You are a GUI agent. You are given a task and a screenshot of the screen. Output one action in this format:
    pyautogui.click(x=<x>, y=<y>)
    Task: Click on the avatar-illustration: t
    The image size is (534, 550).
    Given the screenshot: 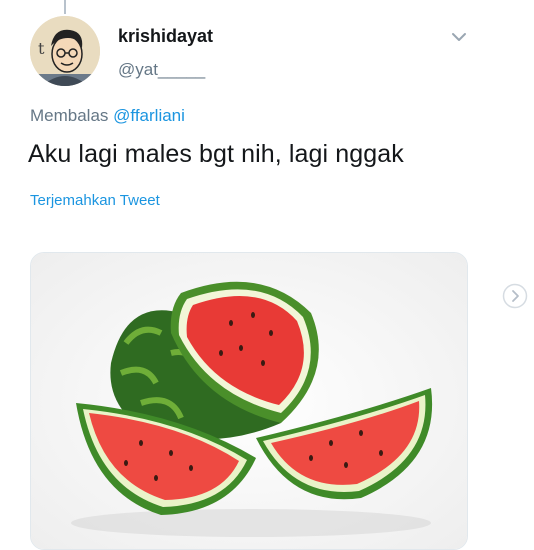 What is the action you would take?
    pyautogui.click(x=65, y=51)
    